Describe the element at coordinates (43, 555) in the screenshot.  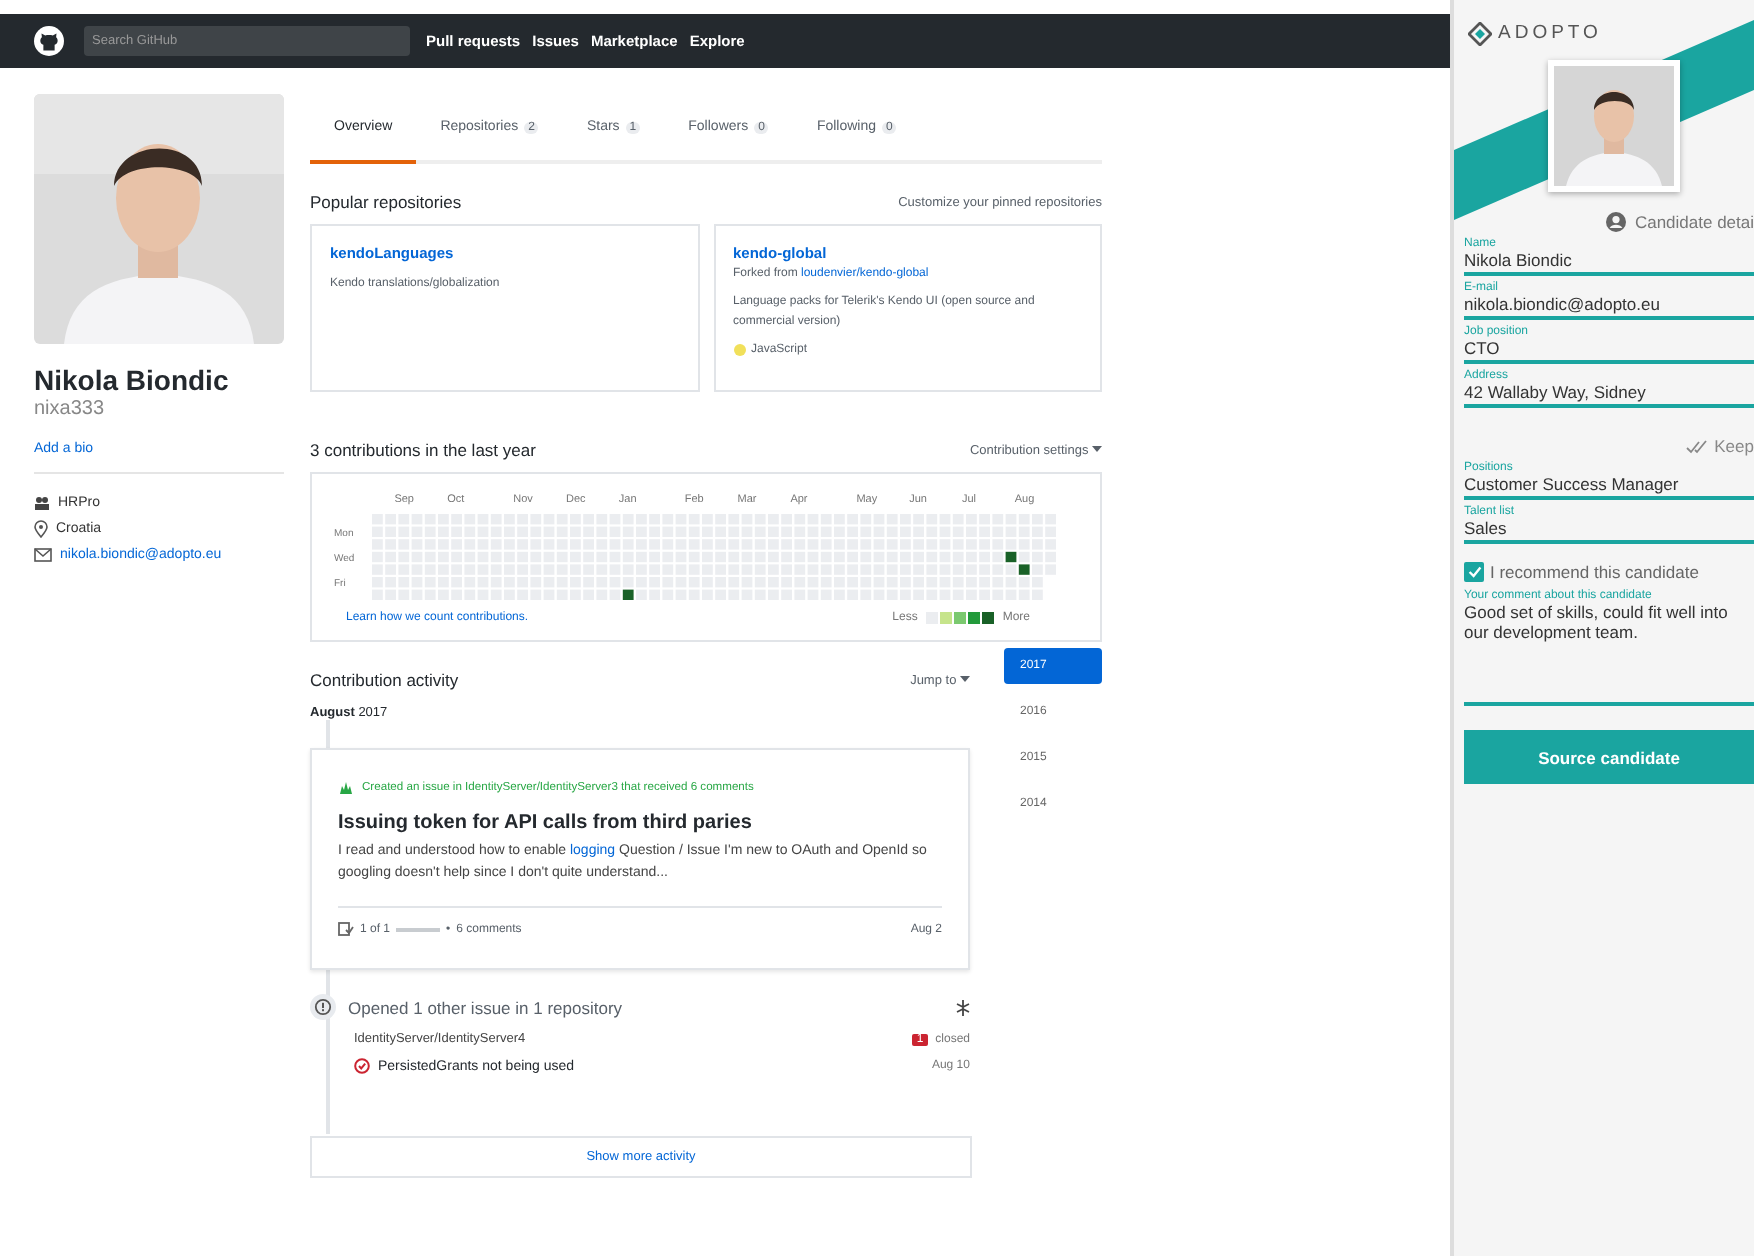
I see `mail-icon` at that location.